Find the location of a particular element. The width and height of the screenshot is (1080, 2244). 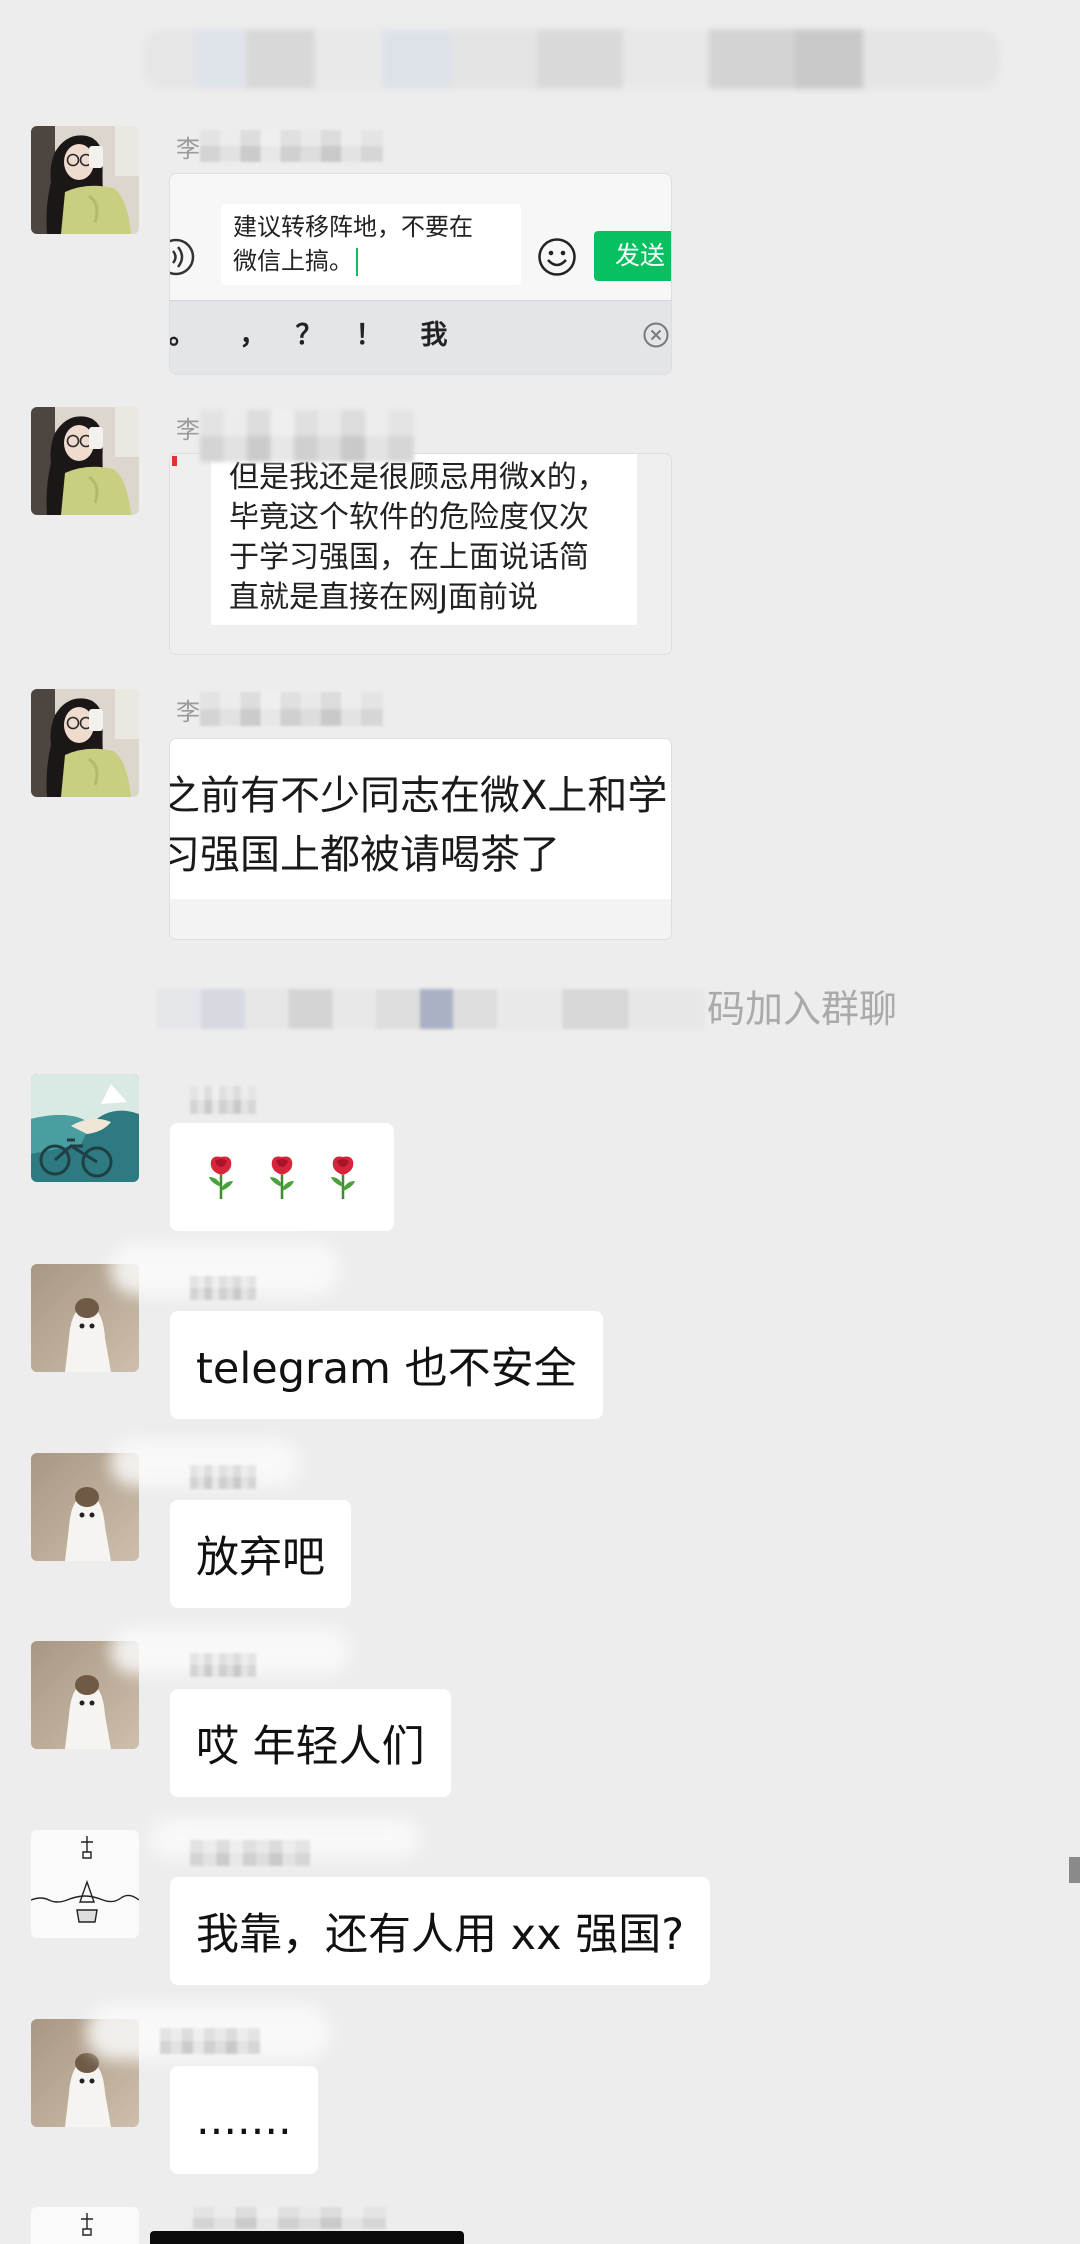

key-wo: 我 is located at coordinates (434, 335).